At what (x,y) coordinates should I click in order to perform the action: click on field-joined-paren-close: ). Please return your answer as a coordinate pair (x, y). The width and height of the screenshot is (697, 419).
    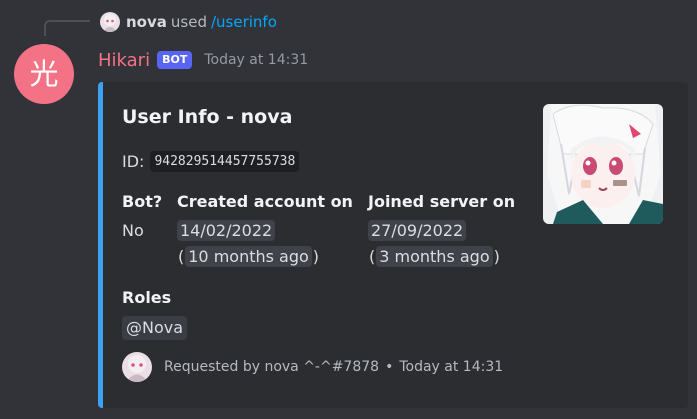
    Looking at the image, I should click on (496, 256).